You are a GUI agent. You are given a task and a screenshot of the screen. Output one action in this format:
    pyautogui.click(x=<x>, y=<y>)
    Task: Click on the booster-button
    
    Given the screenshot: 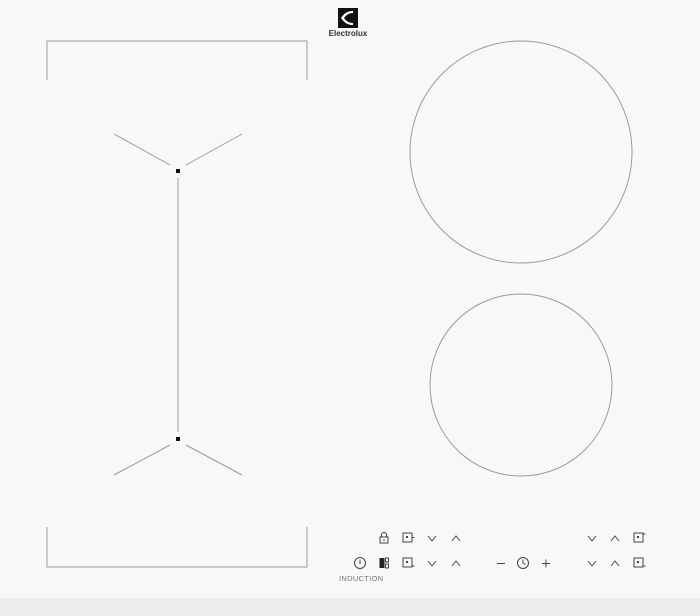 What is the action you would take?
    pyautogui.click(x=384, y=563)
    